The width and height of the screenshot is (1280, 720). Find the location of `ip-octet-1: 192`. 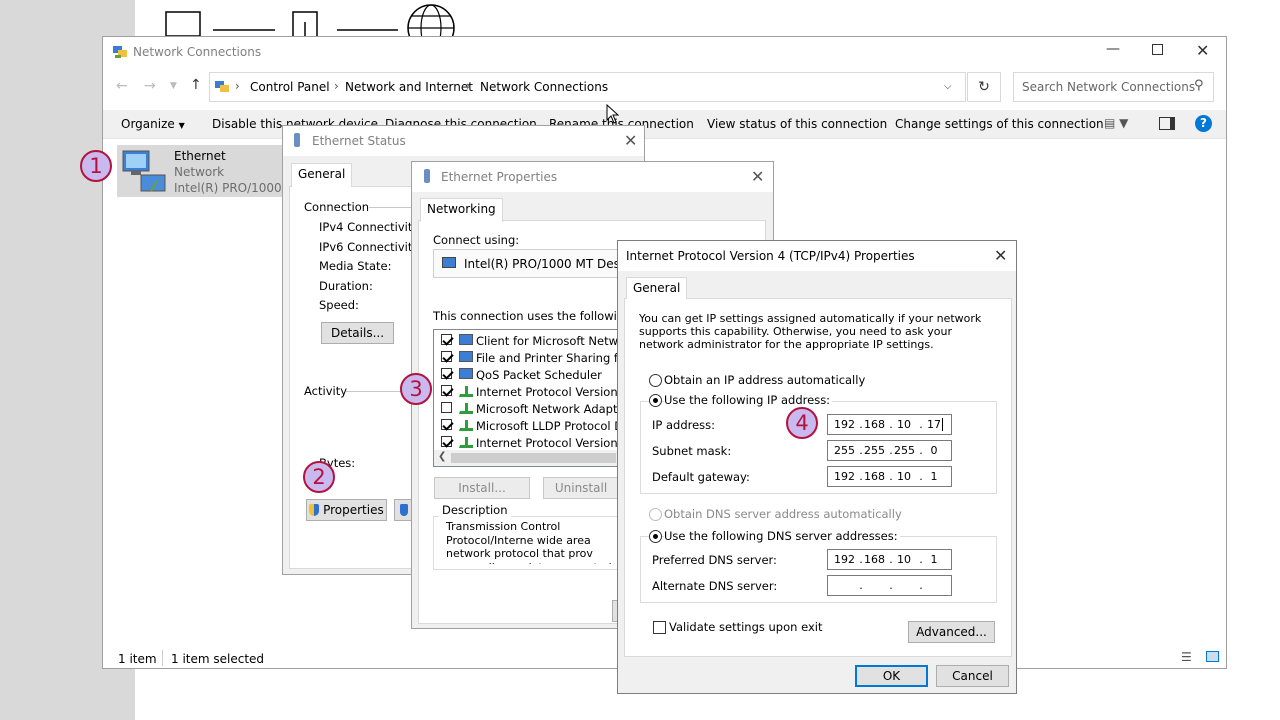

ip-octet-1: 192 is located at coordinates (844, 424).